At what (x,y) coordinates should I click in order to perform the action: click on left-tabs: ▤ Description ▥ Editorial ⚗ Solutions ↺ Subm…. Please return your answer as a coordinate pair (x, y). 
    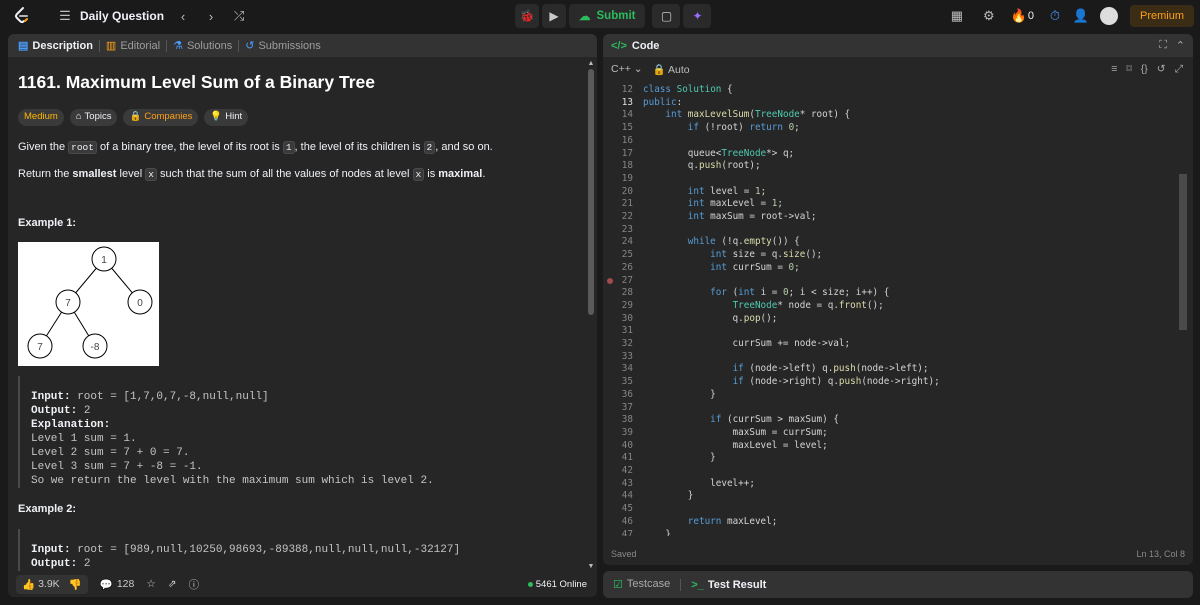
    Looking at the image, I should click on (302, 45).